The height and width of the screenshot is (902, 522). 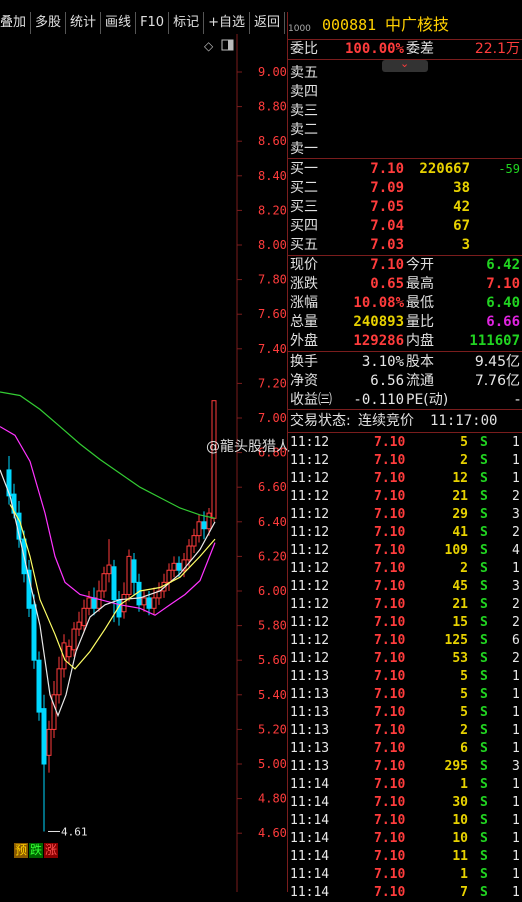 I want to click on y-tick-label: 7.80, so click(x=272, y=280).